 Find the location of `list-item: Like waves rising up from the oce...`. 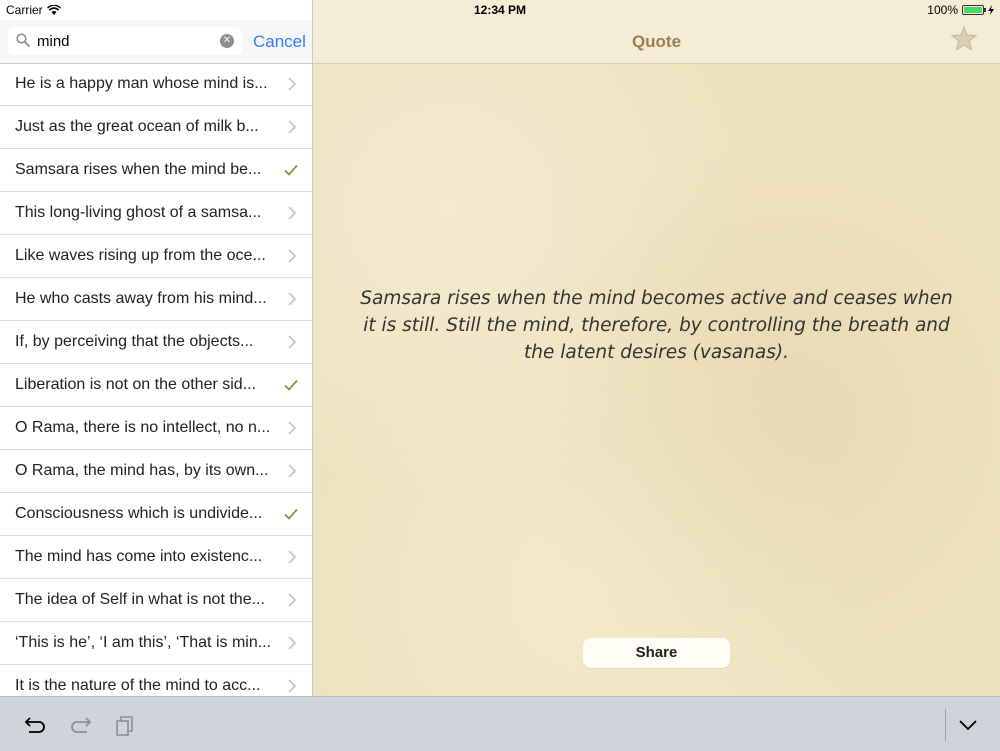

list-item: Like waves rising up from the oce... is located at coordinates (156, 256).